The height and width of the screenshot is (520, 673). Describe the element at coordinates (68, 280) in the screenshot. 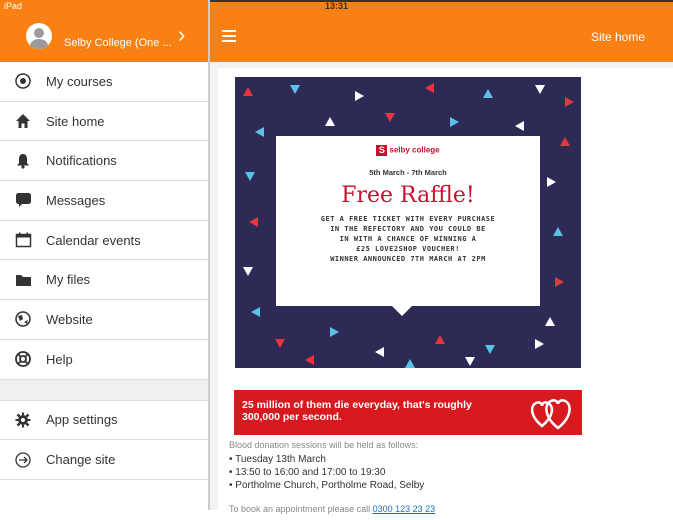

I see `sidebar-item-label: My files` at that location.